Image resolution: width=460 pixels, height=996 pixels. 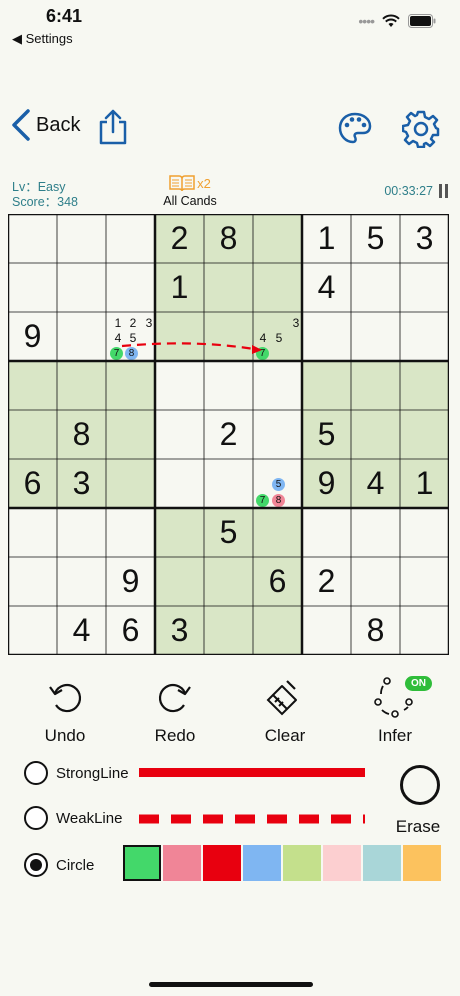 I want to click on home-indicator, so click(x=231, y=984).